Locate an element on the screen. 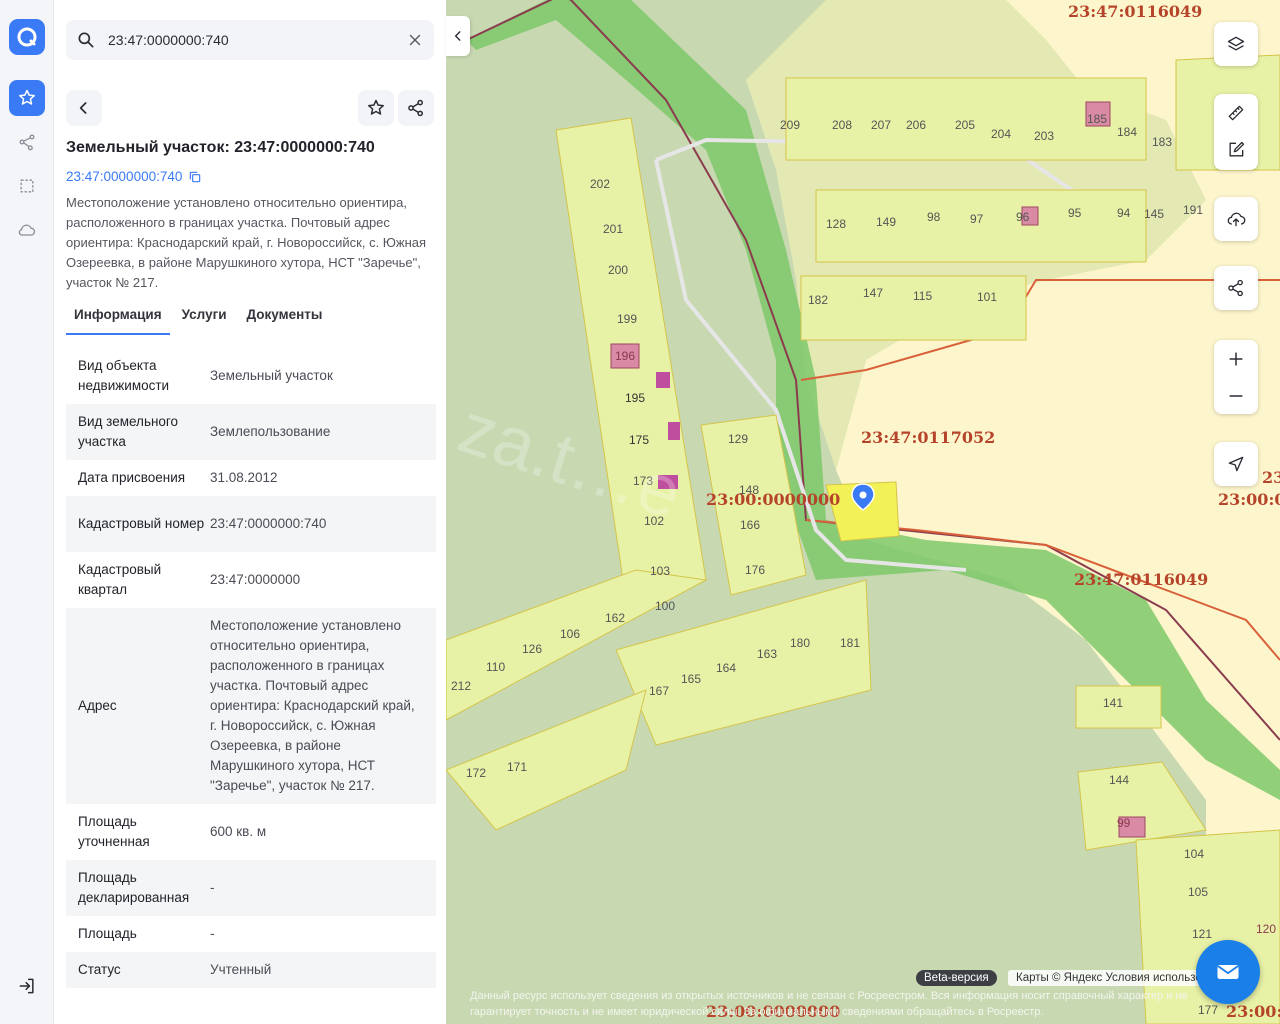  search-icon is located at coordinates (86, 40).